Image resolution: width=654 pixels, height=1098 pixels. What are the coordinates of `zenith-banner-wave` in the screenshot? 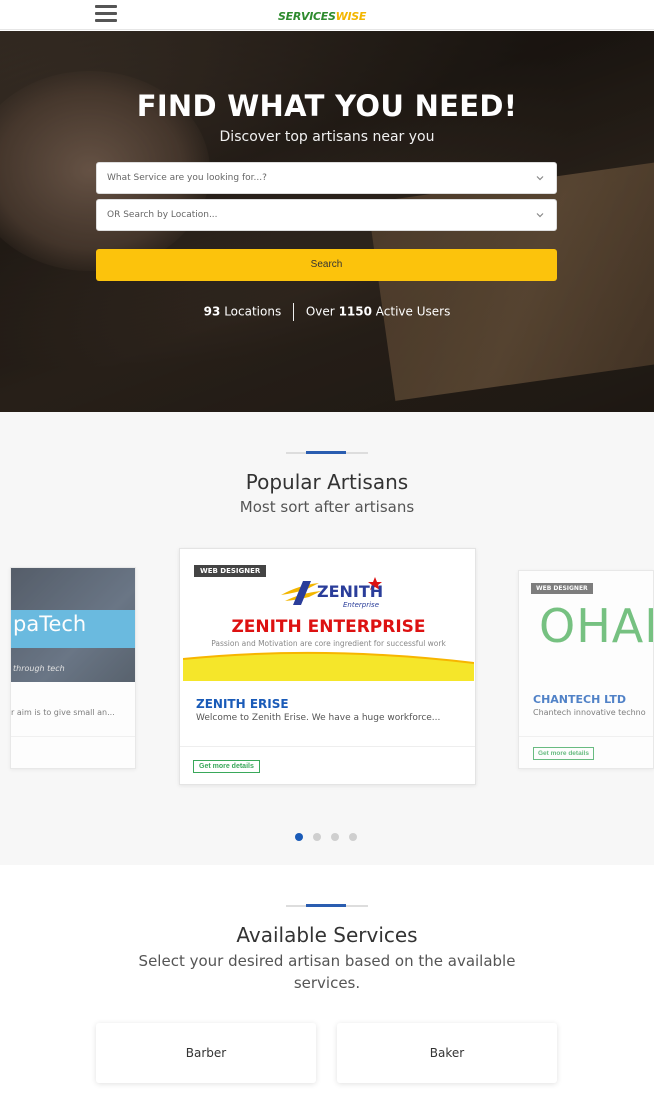 It's located at (328, 666).